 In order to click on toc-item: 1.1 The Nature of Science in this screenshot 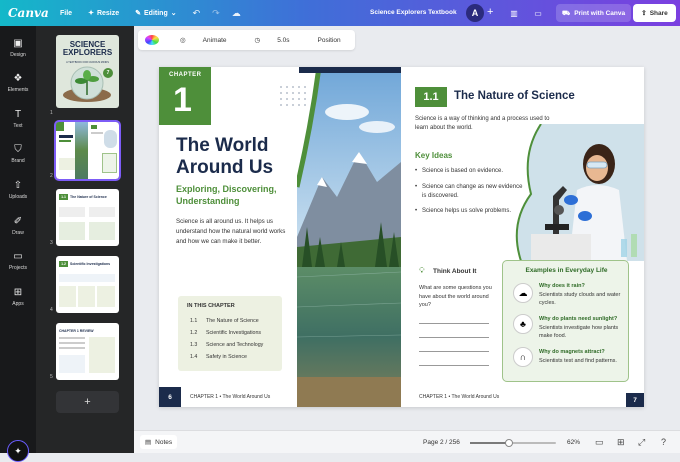, I will do `click(224, 321)`.